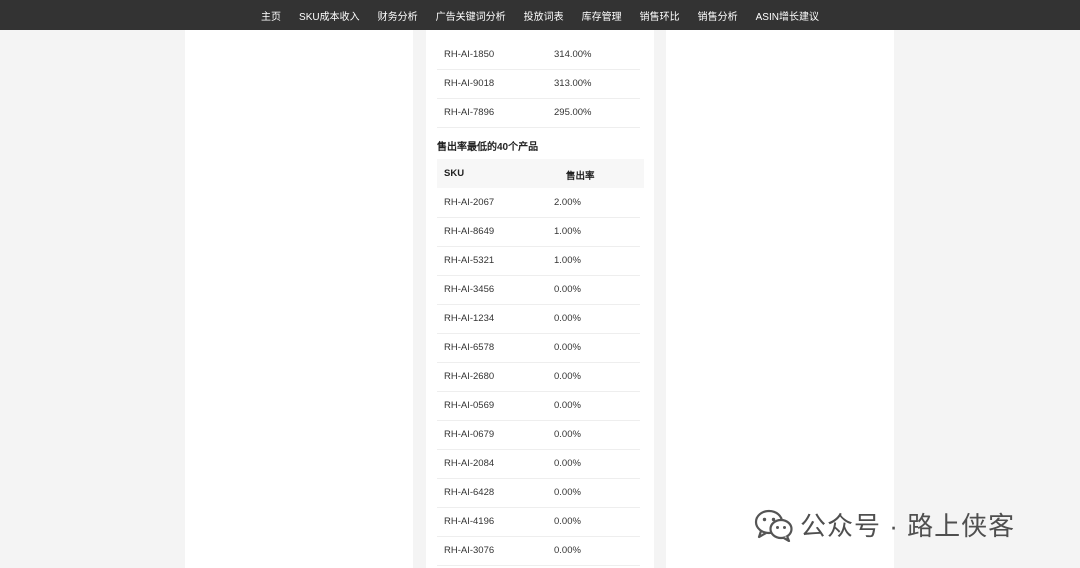  What do you see at coordinates (538, 113) in the screenshot?
I see `table-row: RH-AI-7896 295.00%` at bounding box center [538, 113].